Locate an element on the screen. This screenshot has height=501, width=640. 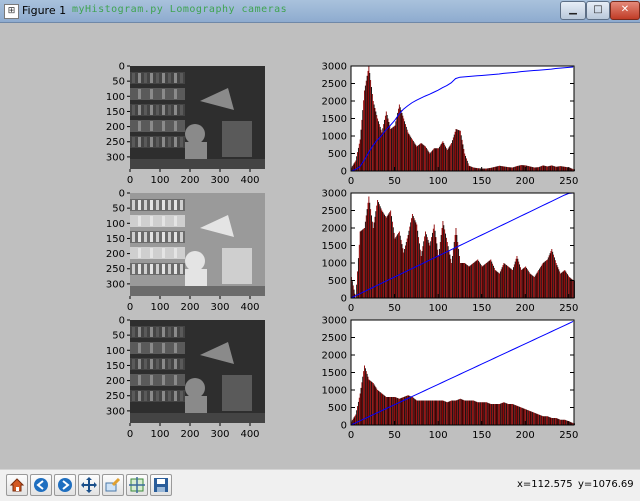
zoom-button is located at coordinates (113, 485).